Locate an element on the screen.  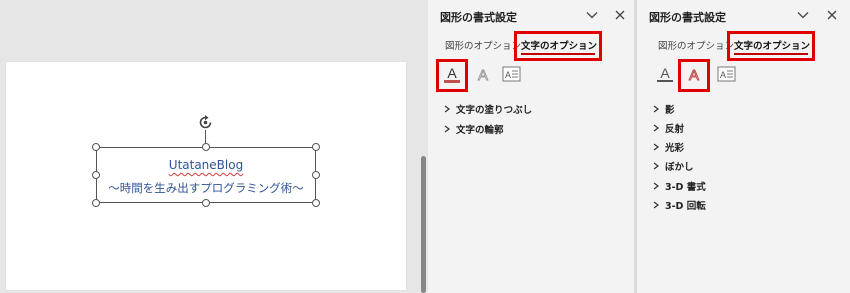
resize-handle-left is located at coordinates (96, 175).